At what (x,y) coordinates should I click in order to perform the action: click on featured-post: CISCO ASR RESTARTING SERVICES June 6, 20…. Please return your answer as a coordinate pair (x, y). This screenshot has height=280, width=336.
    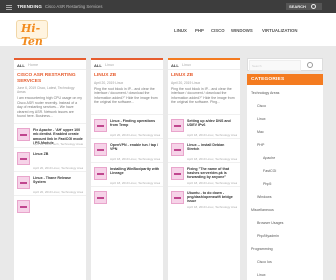
    Looking at the image, I should click on (50, 96).